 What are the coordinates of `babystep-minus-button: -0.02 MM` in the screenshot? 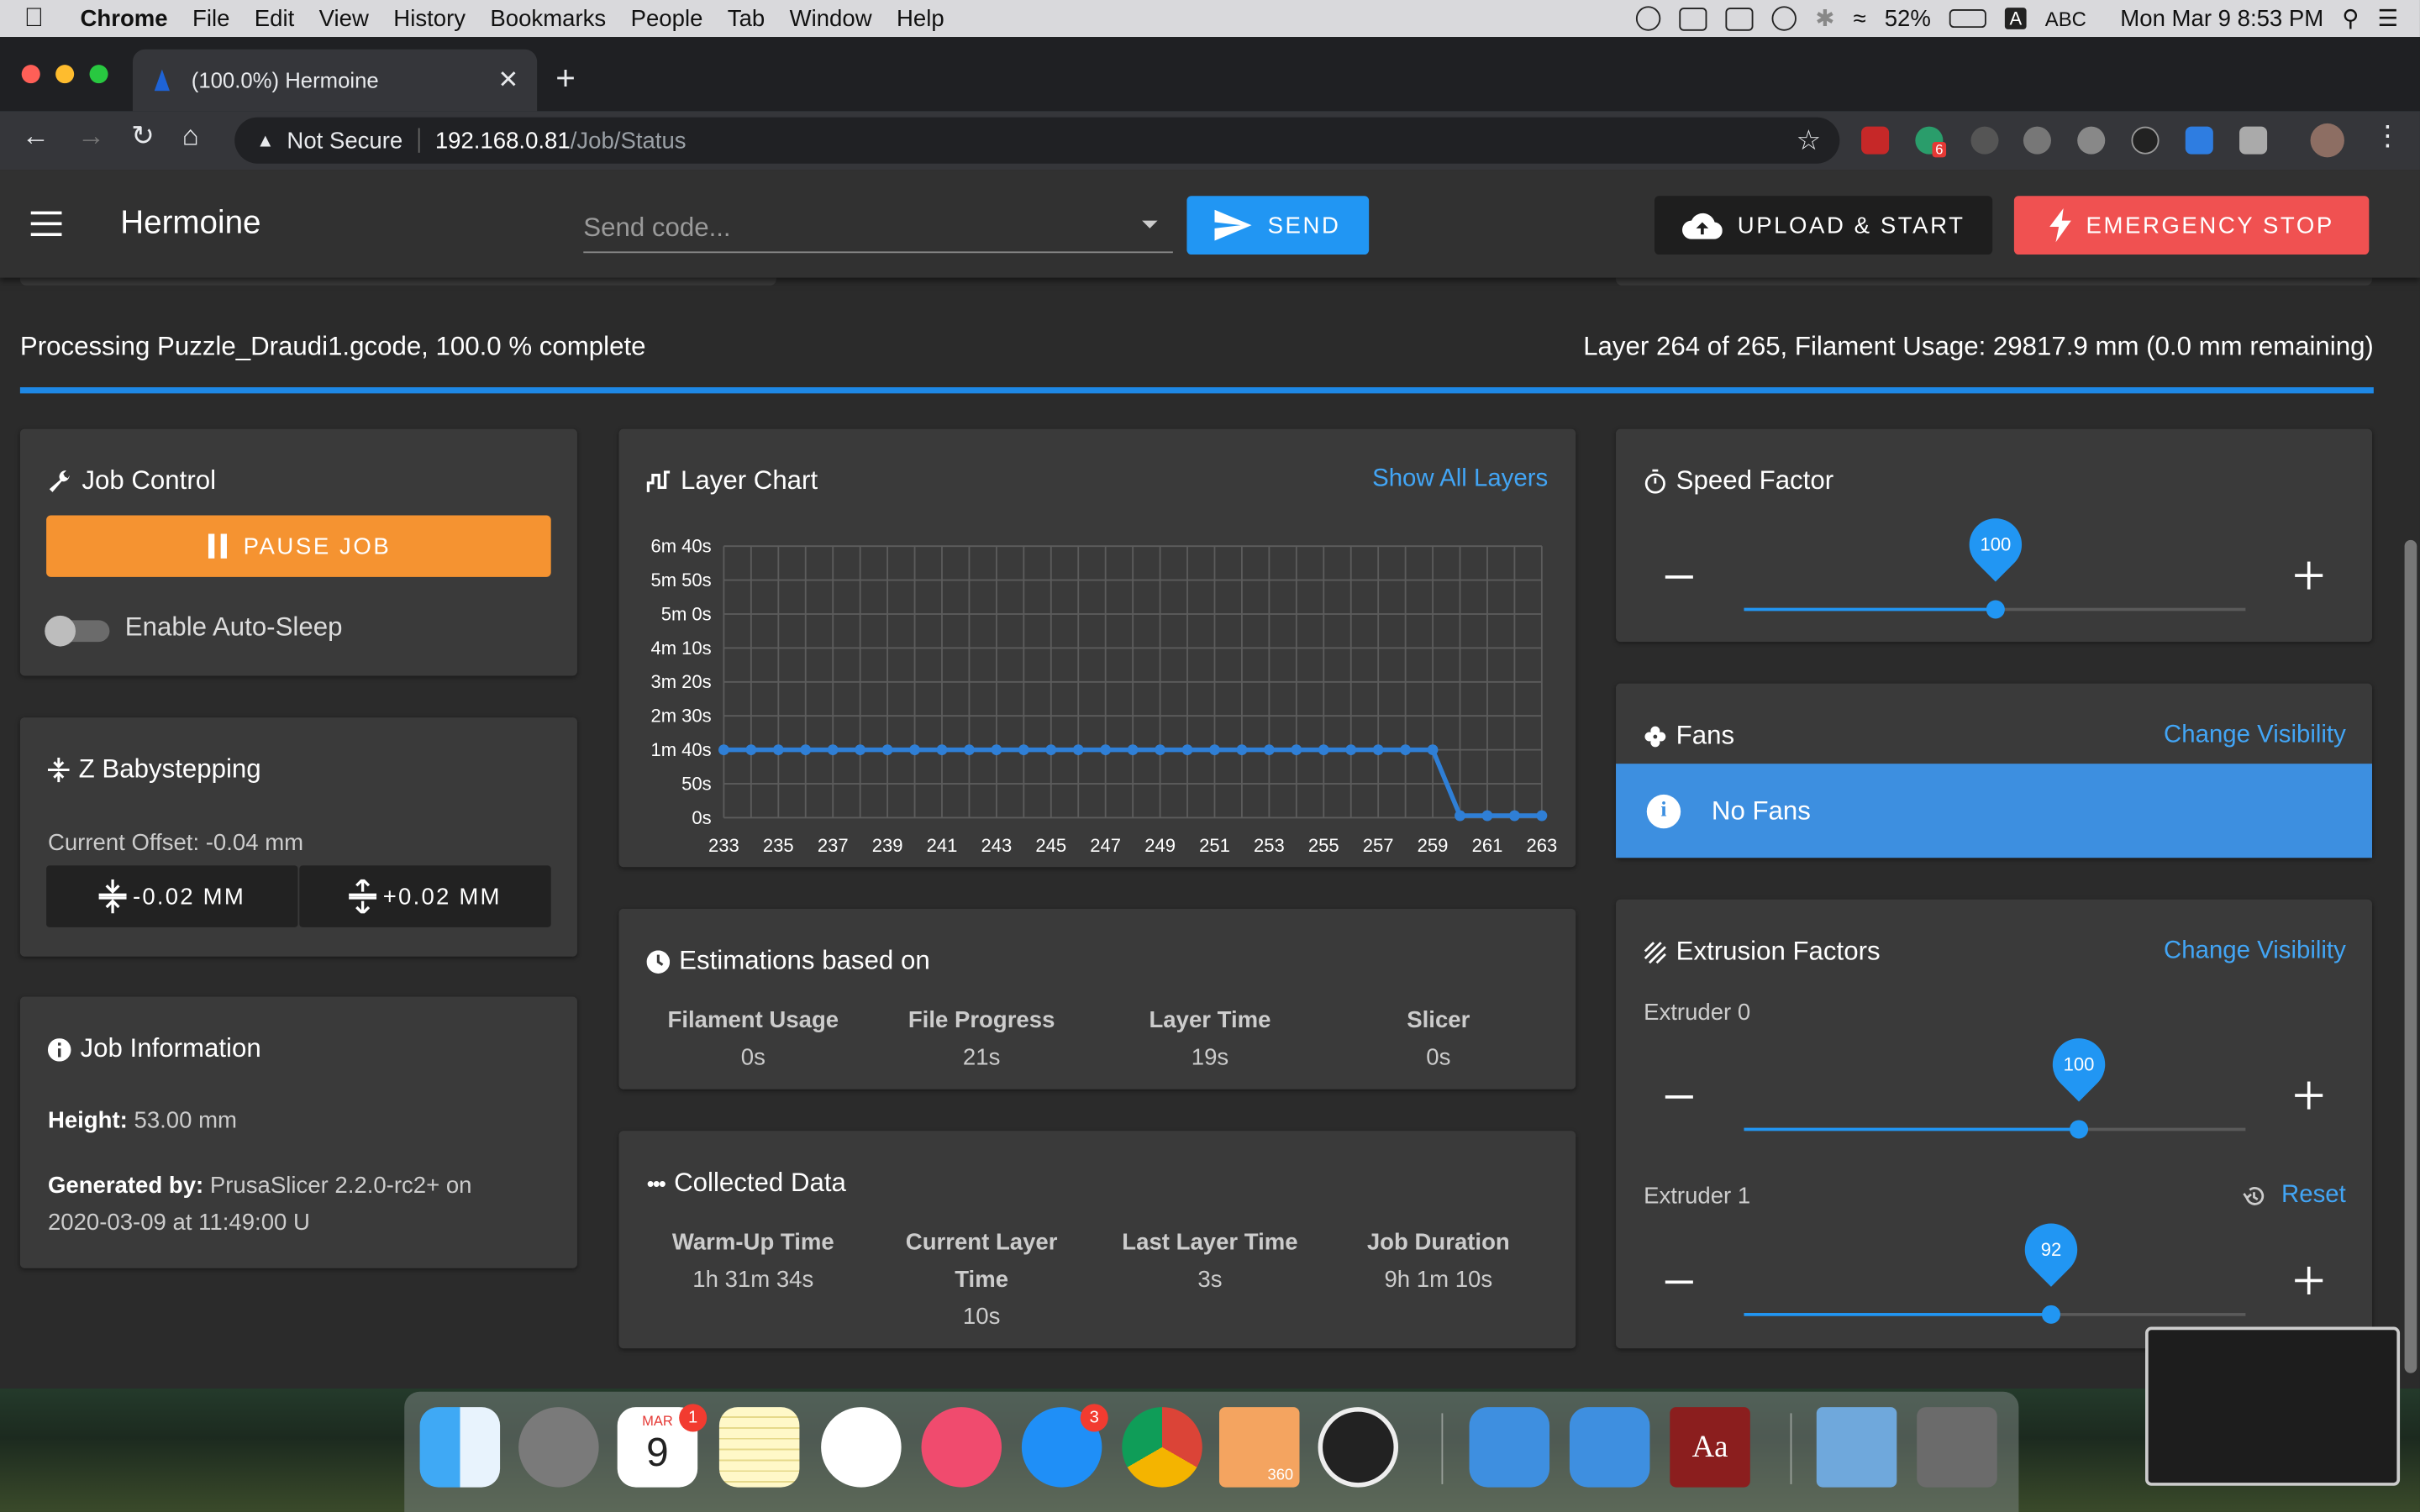 It's located at (172, 896).